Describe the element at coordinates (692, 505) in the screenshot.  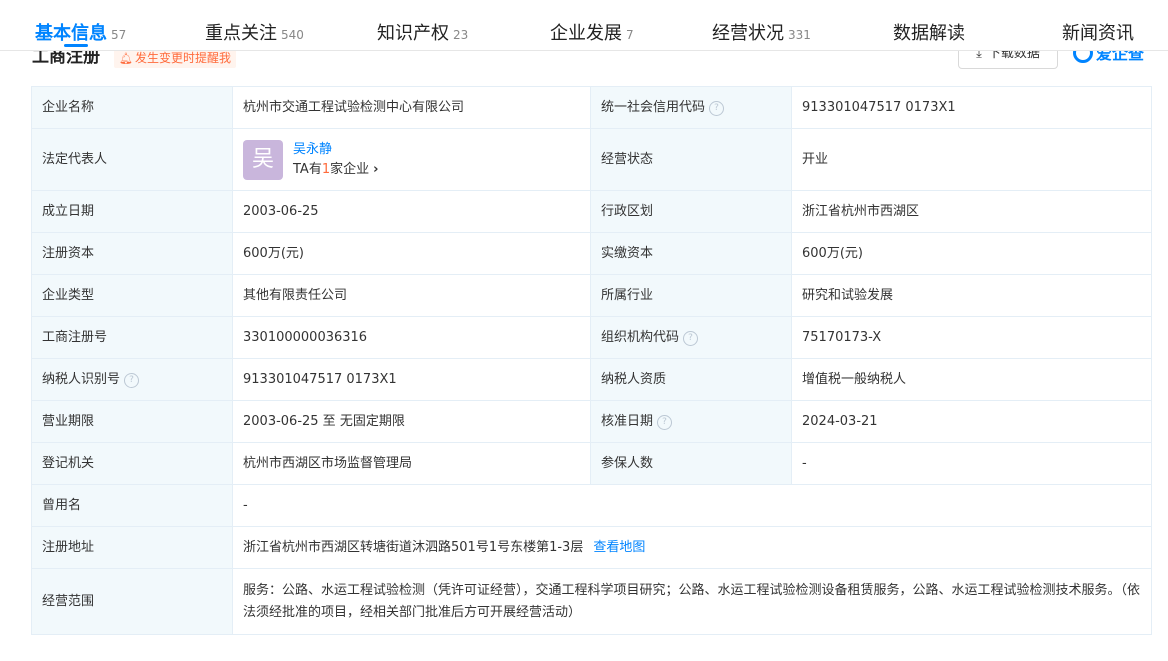
I see `former-name-value: -` at that location.